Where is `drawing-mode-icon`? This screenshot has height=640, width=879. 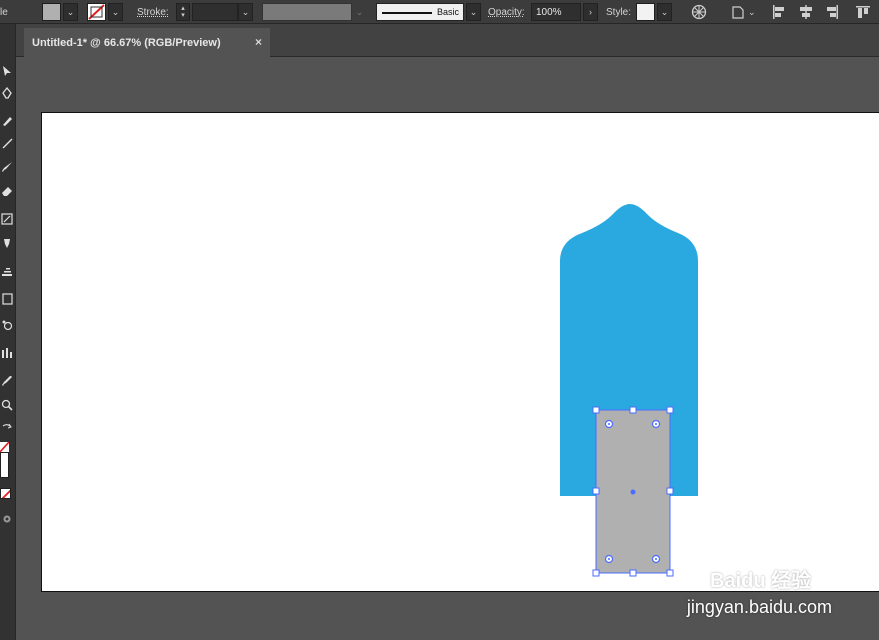
drawing-mode-icon is located at coordinates (7, 519).